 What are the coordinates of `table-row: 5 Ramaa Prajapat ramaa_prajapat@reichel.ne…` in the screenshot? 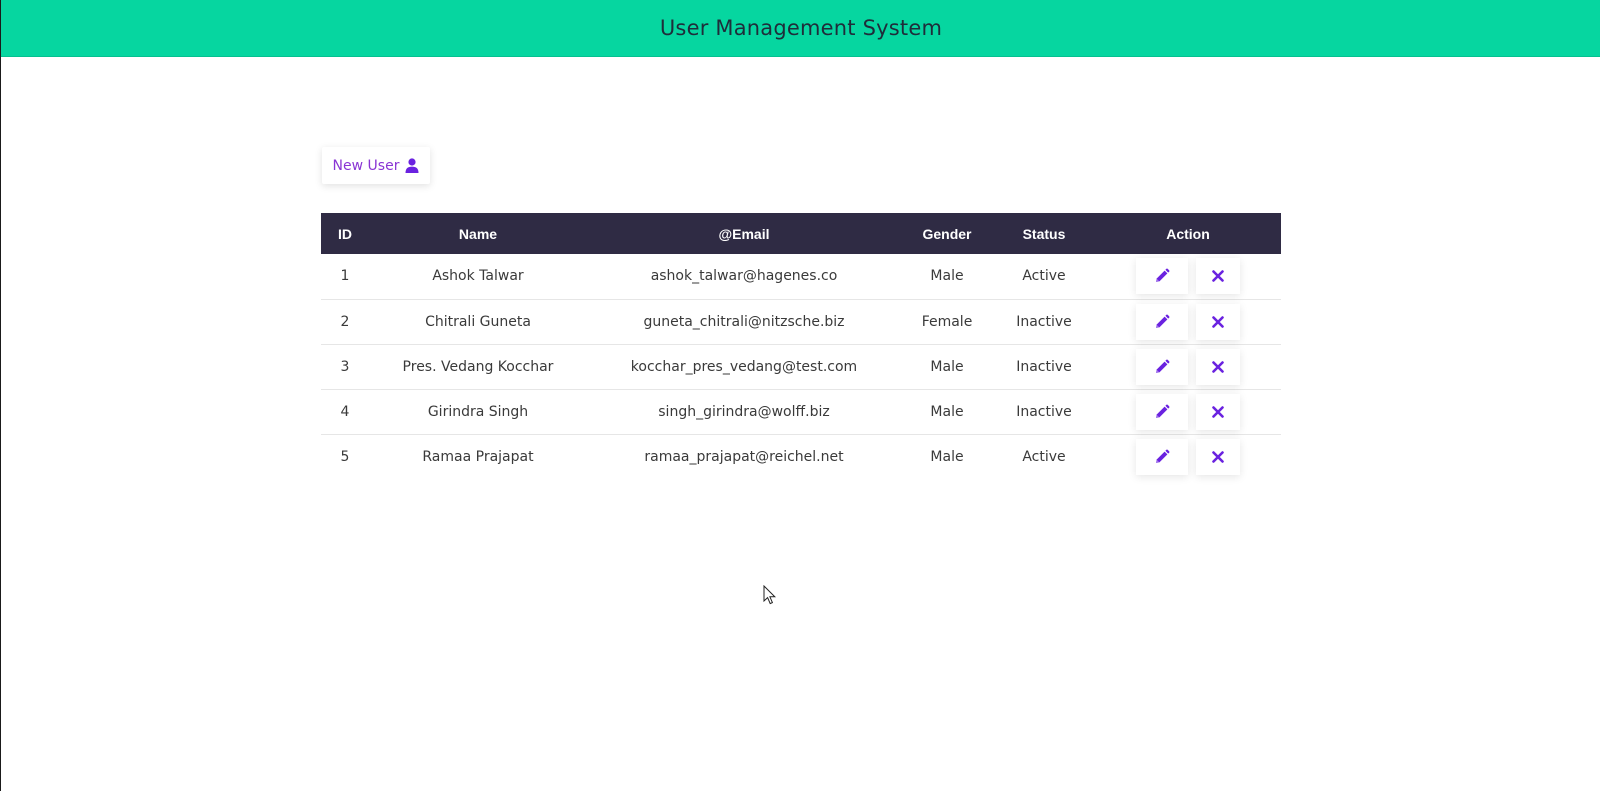 It's located at (801, 456).